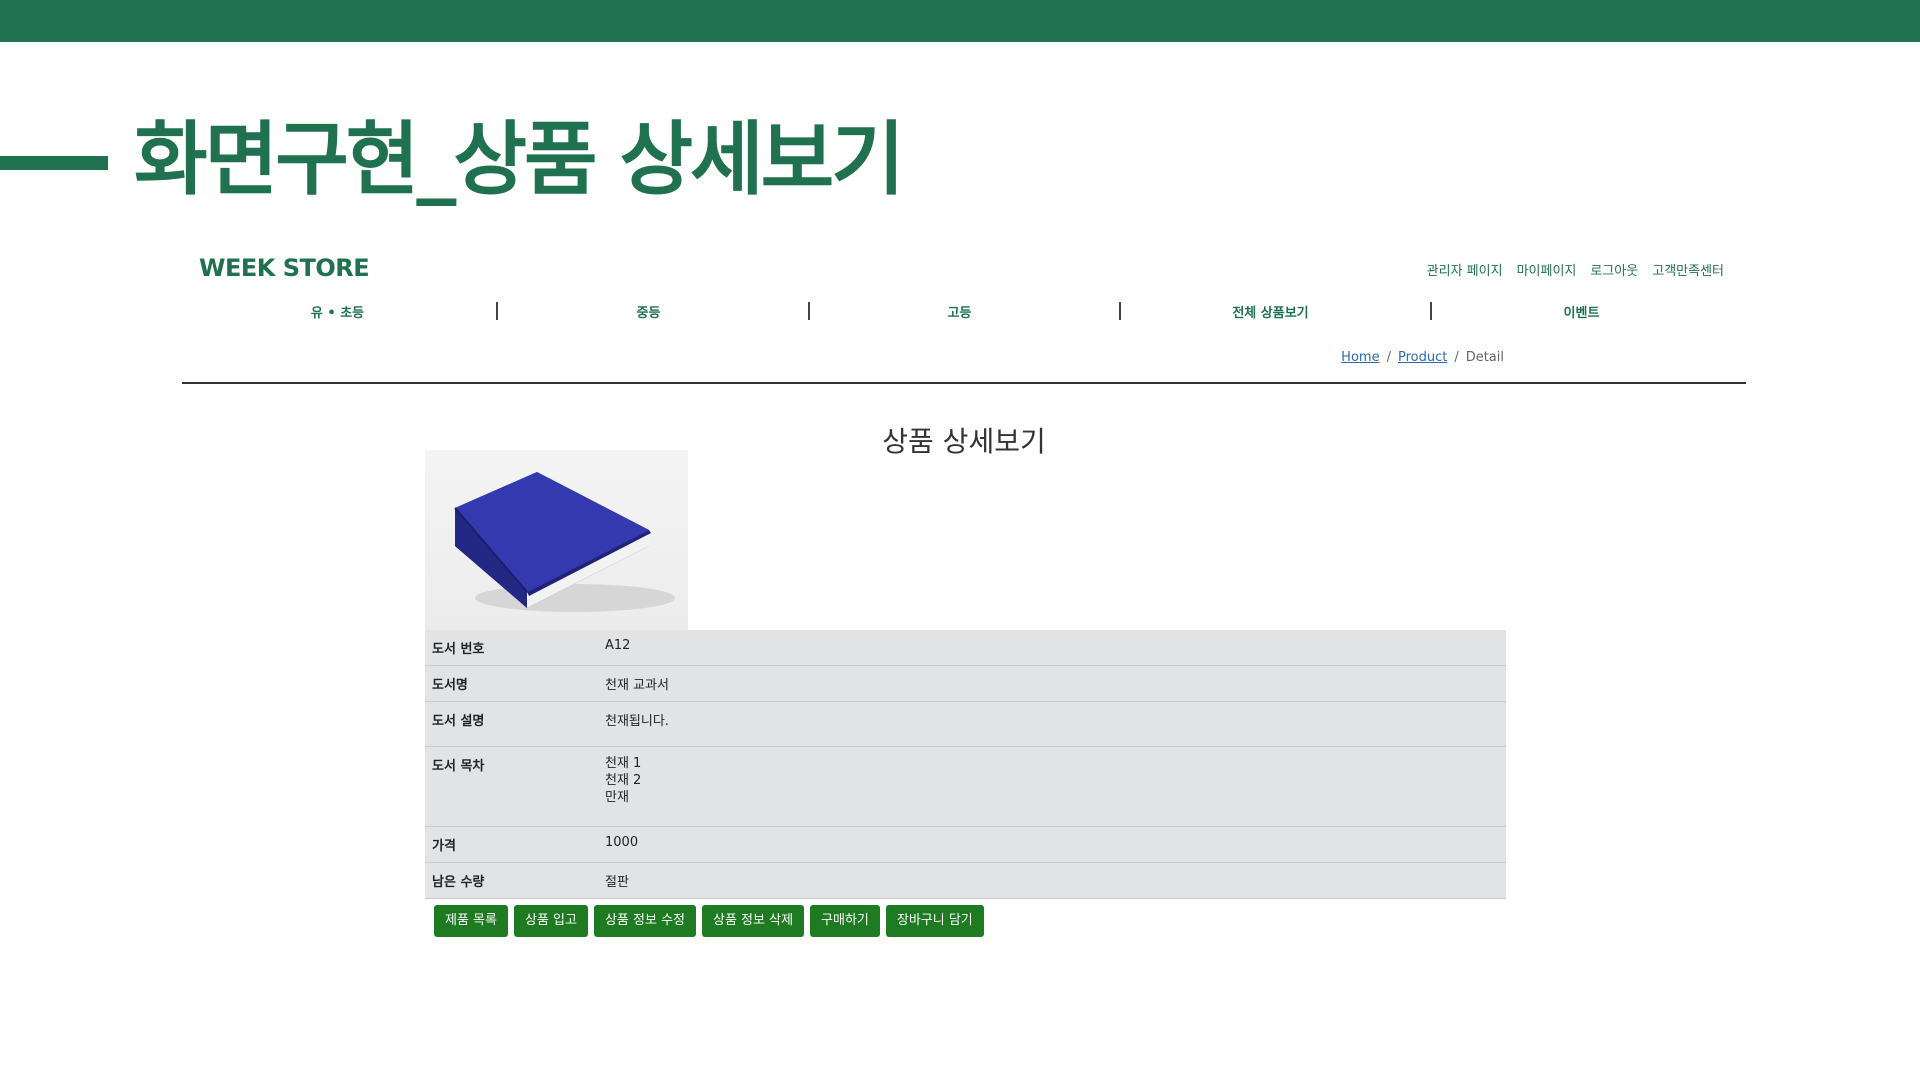  What do you see at coordinates (845, 921) in the screenshot?
I see `buy-button: 구매하기` at bounding box center [845, 921].